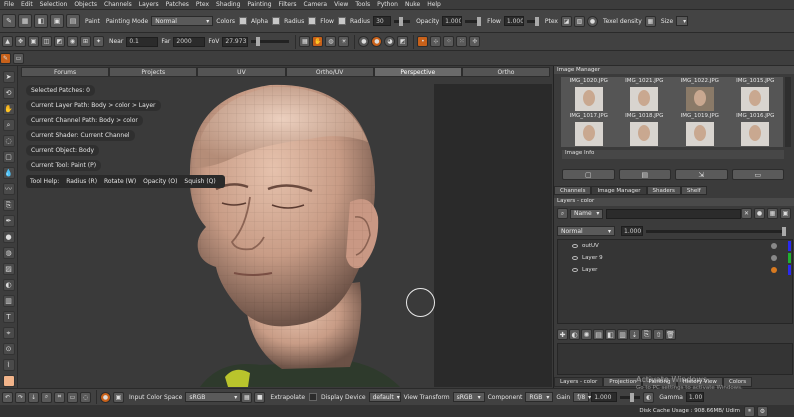  What do you see at coordinates (436, 41) in the screenshot?
I see `pin-icon: ⊹` at bounding box center [436, 41].